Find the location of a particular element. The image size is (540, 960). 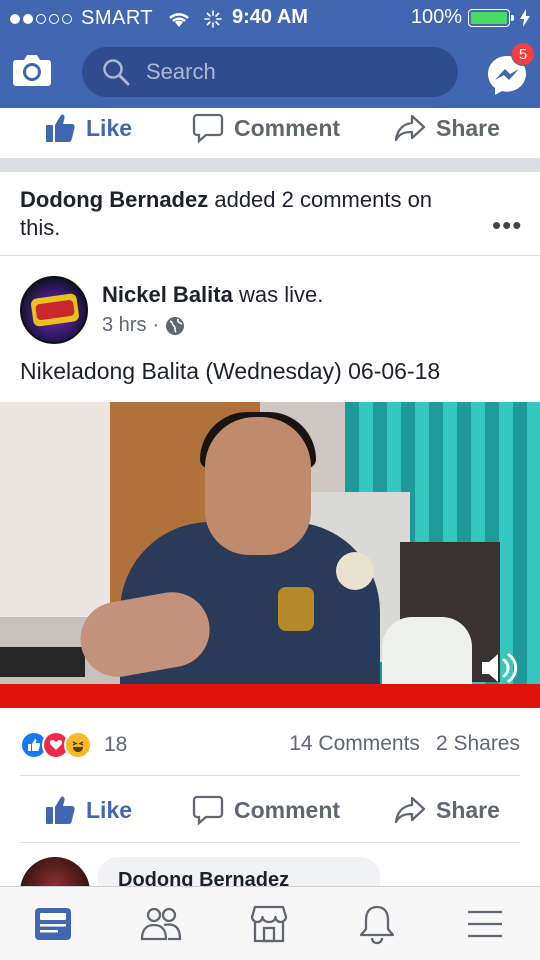

more-options-icon: ••• is located at coordinates (507, 225).